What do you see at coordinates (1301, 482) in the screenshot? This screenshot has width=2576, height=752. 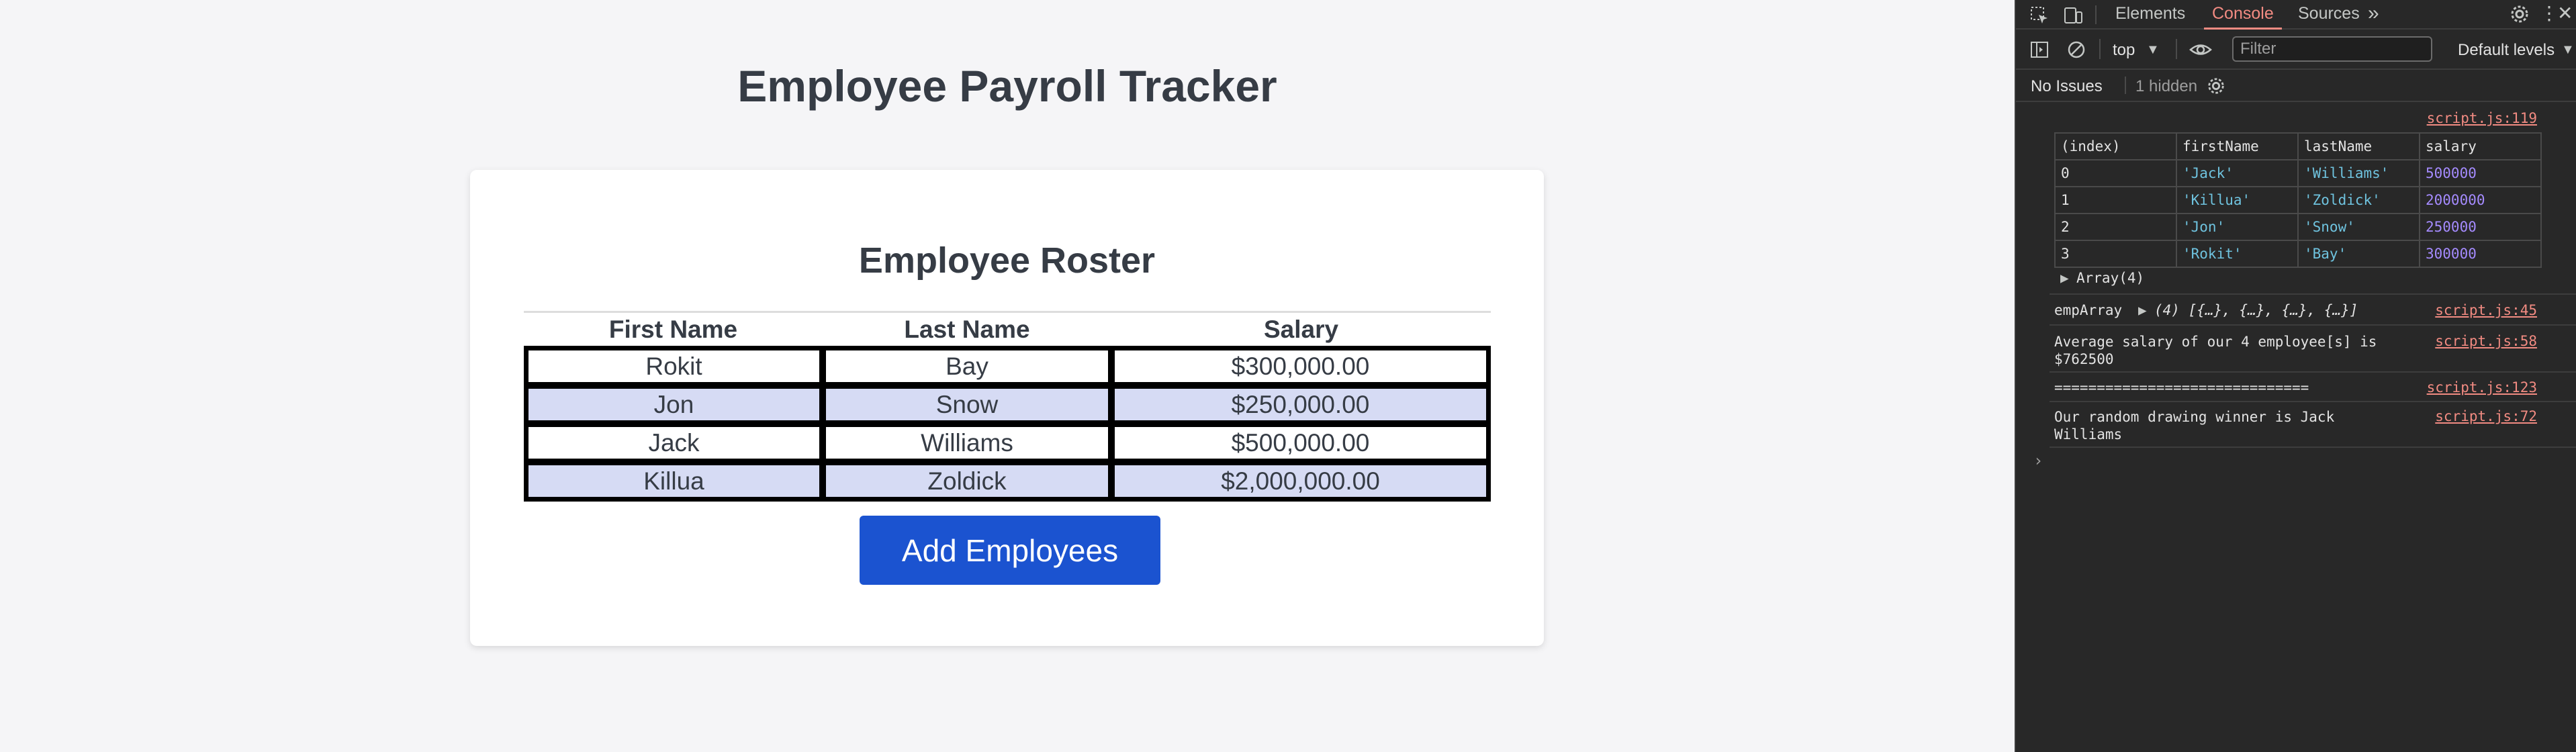 I see `cell-salary: $2,000,000.00` at bounding box center [1301, 482].